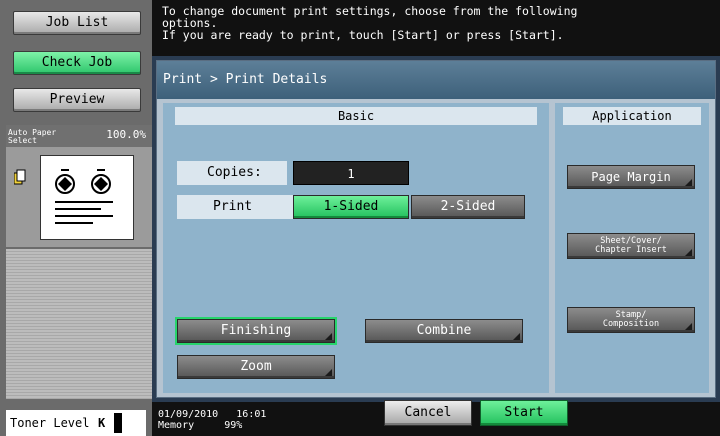 The image size is (720, 436). I want to click on preview-area: Auto Paper Select 100.0%, so click(79, 186).